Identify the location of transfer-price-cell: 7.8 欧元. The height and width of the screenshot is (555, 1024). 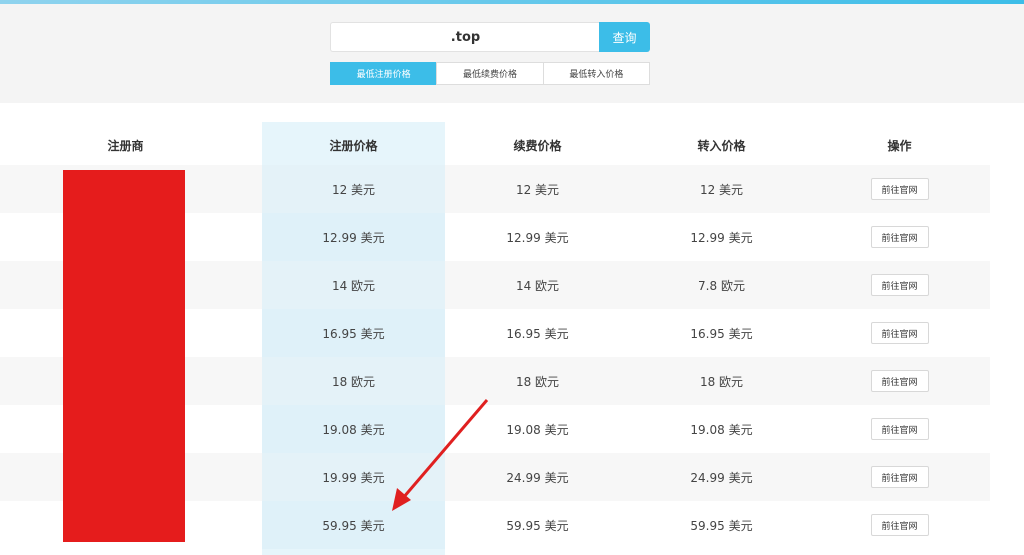
(721, 285).